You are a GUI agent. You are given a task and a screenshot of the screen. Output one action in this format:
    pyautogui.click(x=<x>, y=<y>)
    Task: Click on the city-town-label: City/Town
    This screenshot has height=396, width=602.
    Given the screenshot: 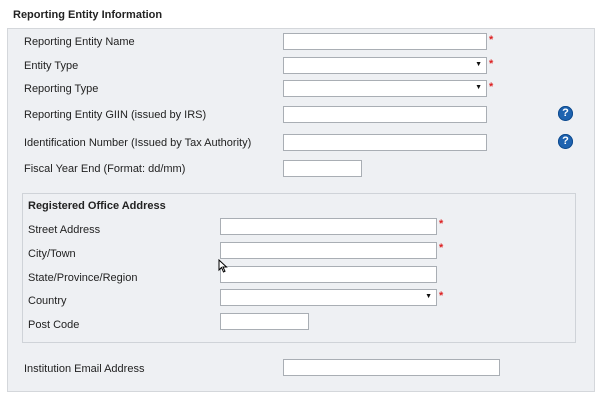 What is the action you would take?
    pyautogui.click(x=52, y=254)
    